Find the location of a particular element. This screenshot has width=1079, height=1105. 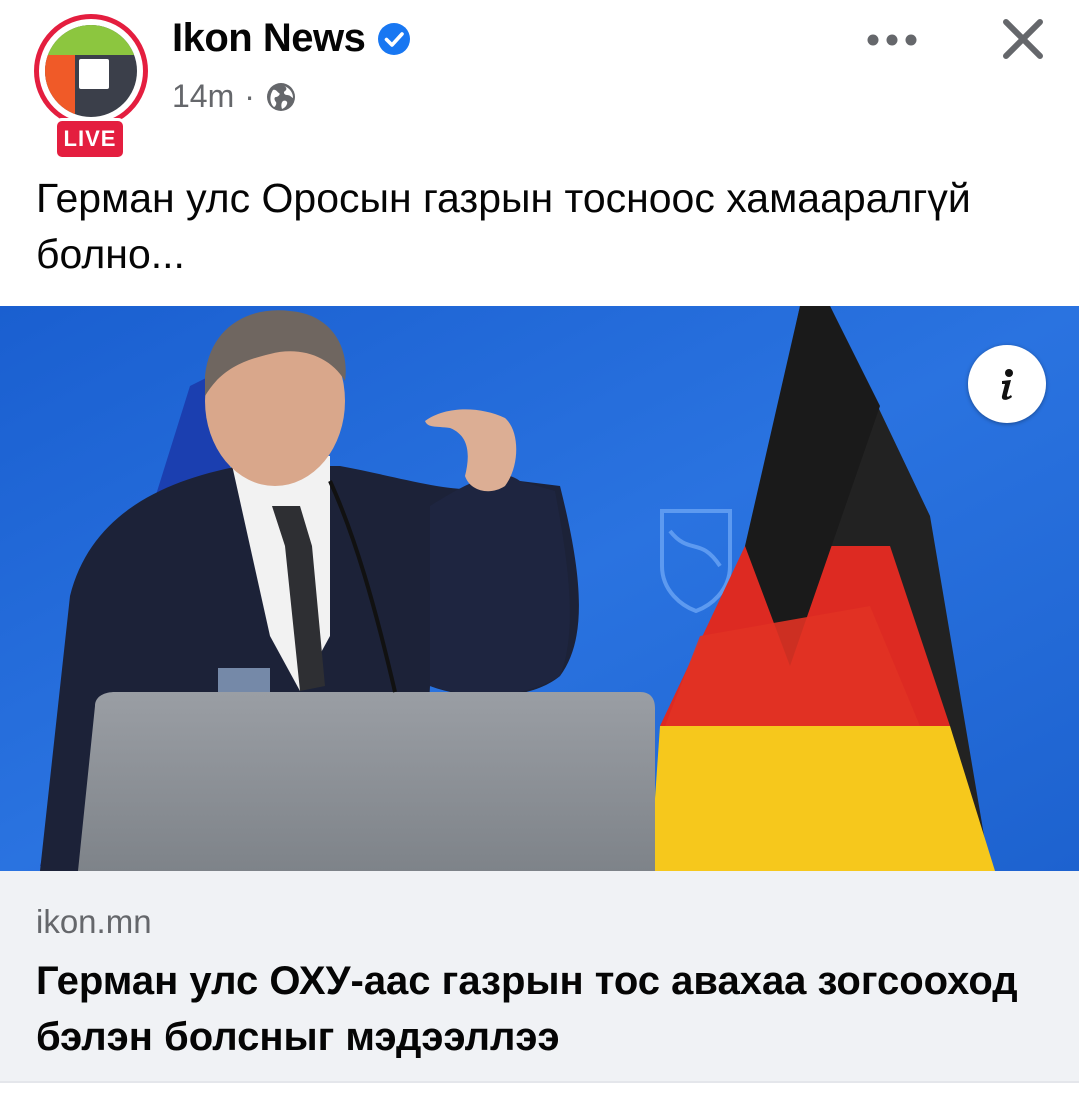

info-button is located at coordinates (1007, 384).